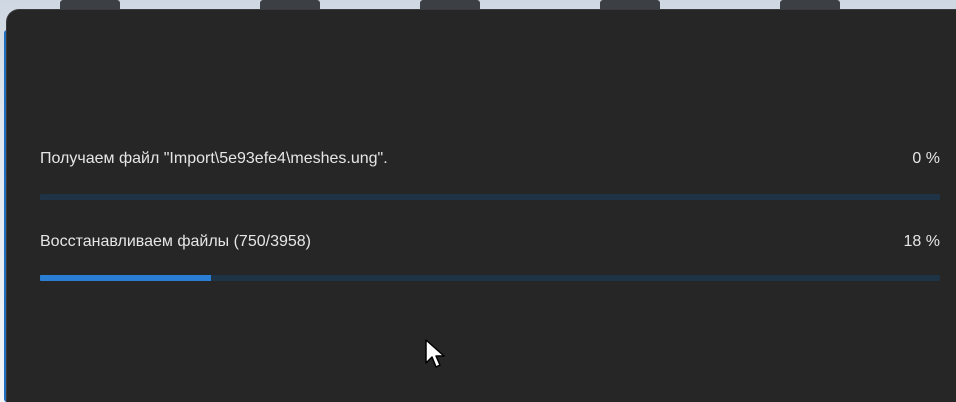  What do you see at coordinates (490, 197) in the screenshot?
I see `progress-bar-download` at bounding box center [490, 197].